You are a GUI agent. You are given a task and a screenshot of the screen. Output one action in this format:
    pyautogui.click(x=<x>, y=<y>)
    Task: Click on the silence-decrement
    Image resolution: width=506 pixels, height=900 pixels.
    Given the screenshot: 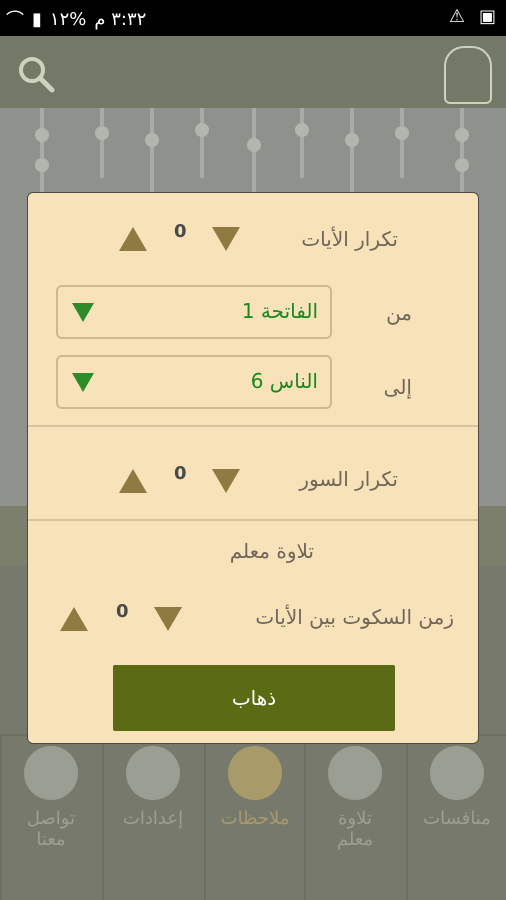 What is the action you would take?
    pyautogui.click(x=168, y=619)
    